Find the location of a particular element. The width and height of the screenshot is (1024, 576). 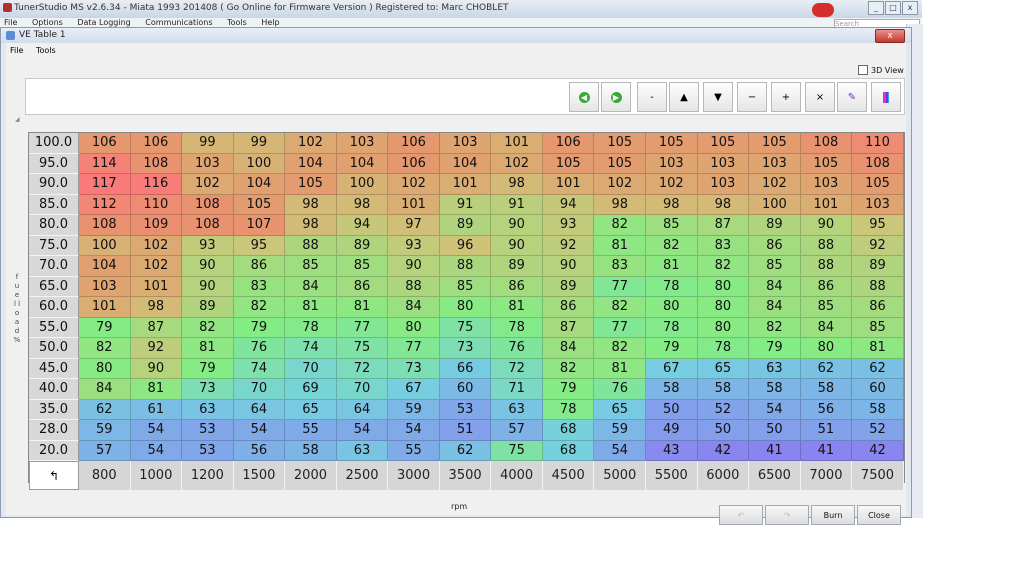

table-cell: 108 is located at coordinates (156, 163).